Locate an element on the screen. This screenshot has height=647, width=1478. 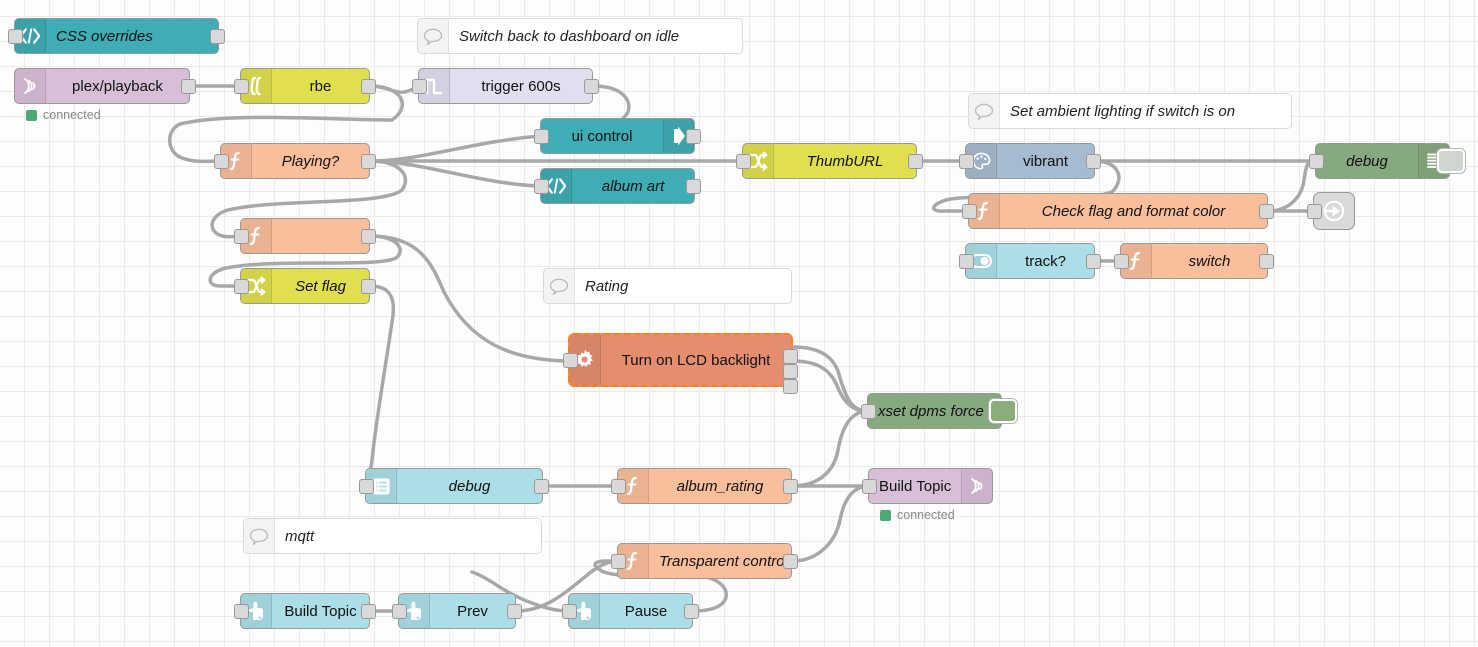
node-label-thumburl: ThumbURL is located at coordinates (845, 161).